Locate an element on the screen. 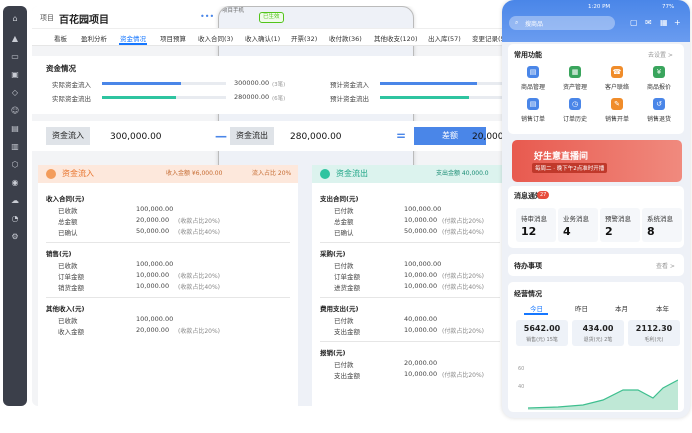 This screenshot has width=692, height=433. period-tab-yesterday: 昨日 is located at coordinates (581, 308).